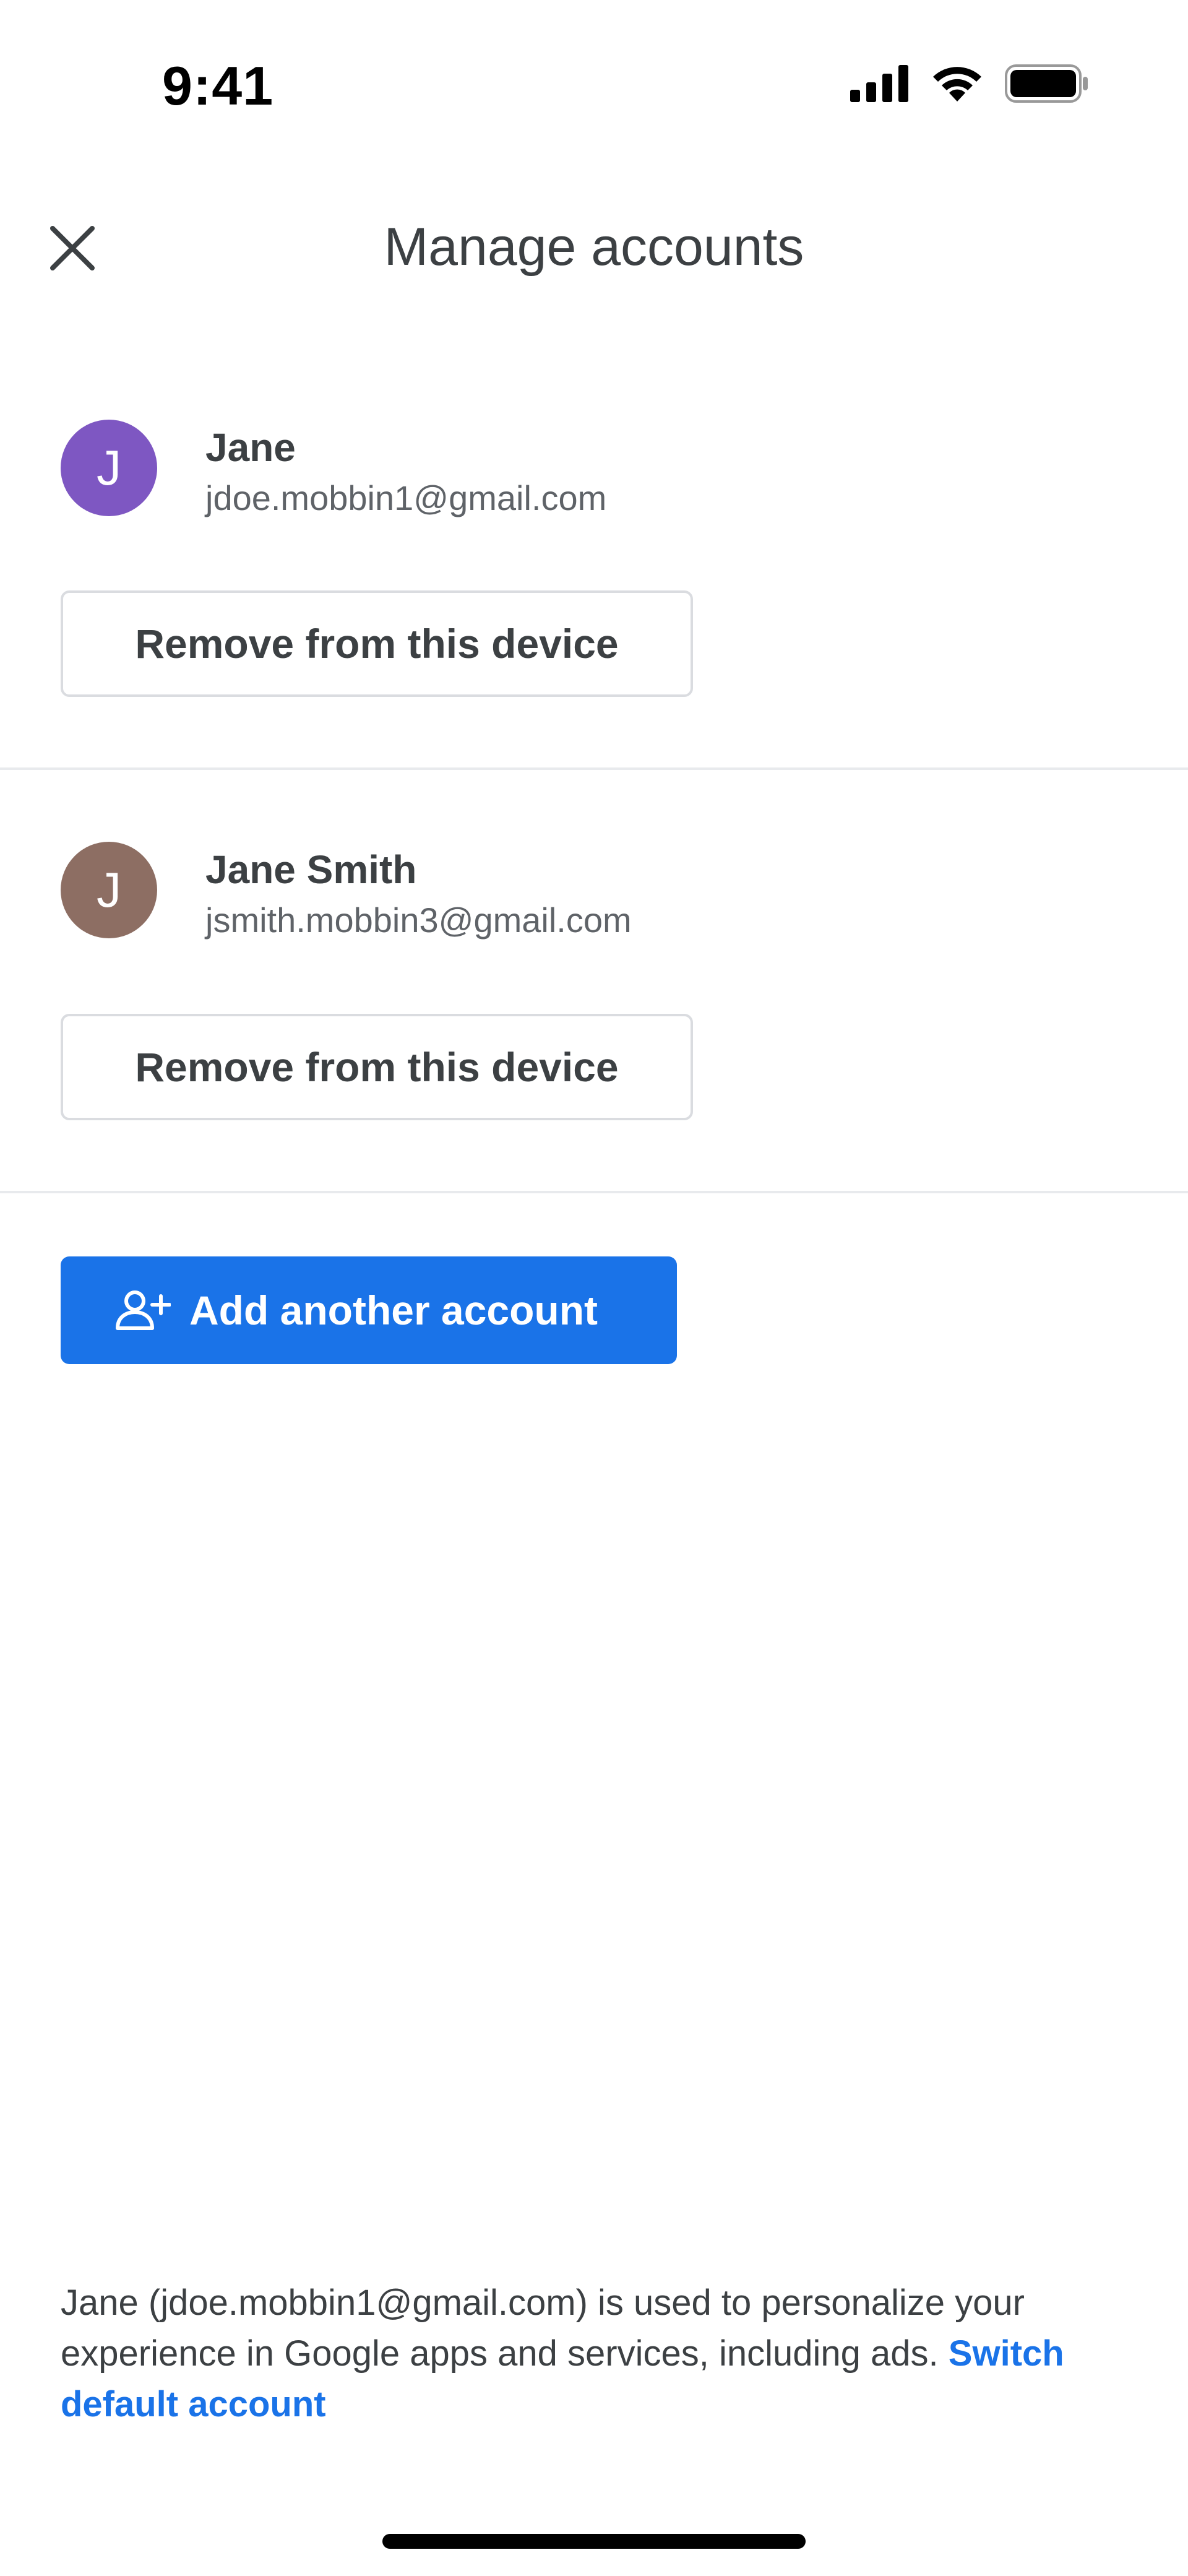 This screenshot has width=1188, height=2576. I want to click on add-account-button: Add another account, so click(369, 1310).